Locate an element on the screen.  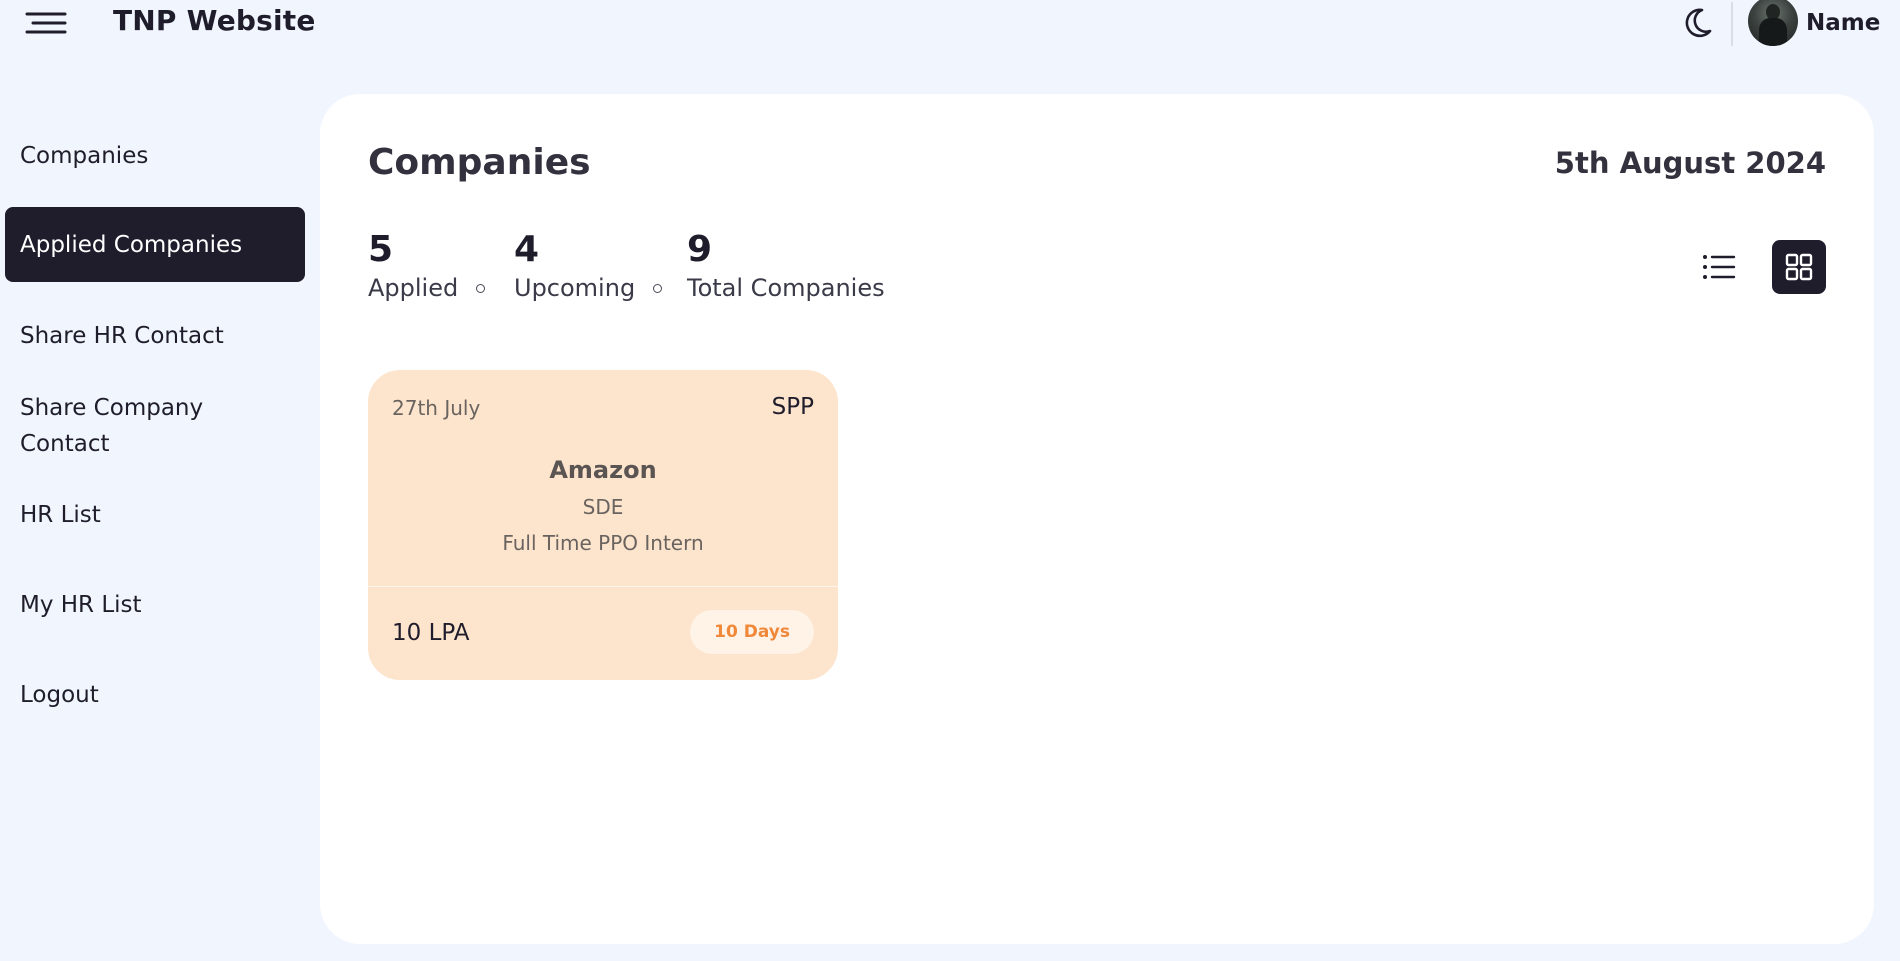
stat-applied: 5 Applied is located at coordinates (427, 265).